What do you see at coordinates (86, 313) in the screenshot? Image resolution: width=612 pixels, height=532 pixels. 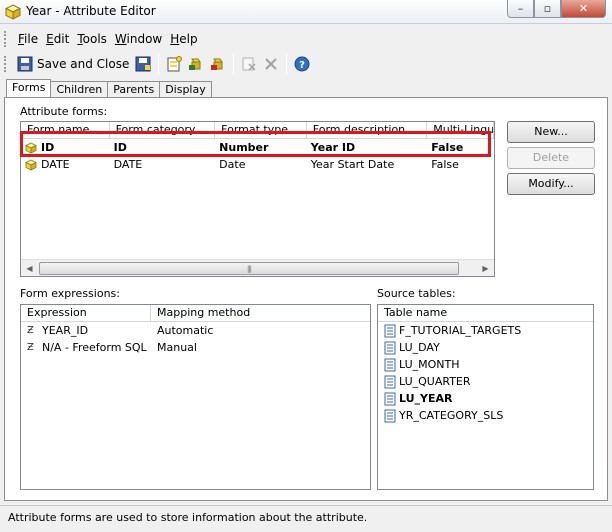 I see `column-expression: Expression` at bounding box center [86, 313].